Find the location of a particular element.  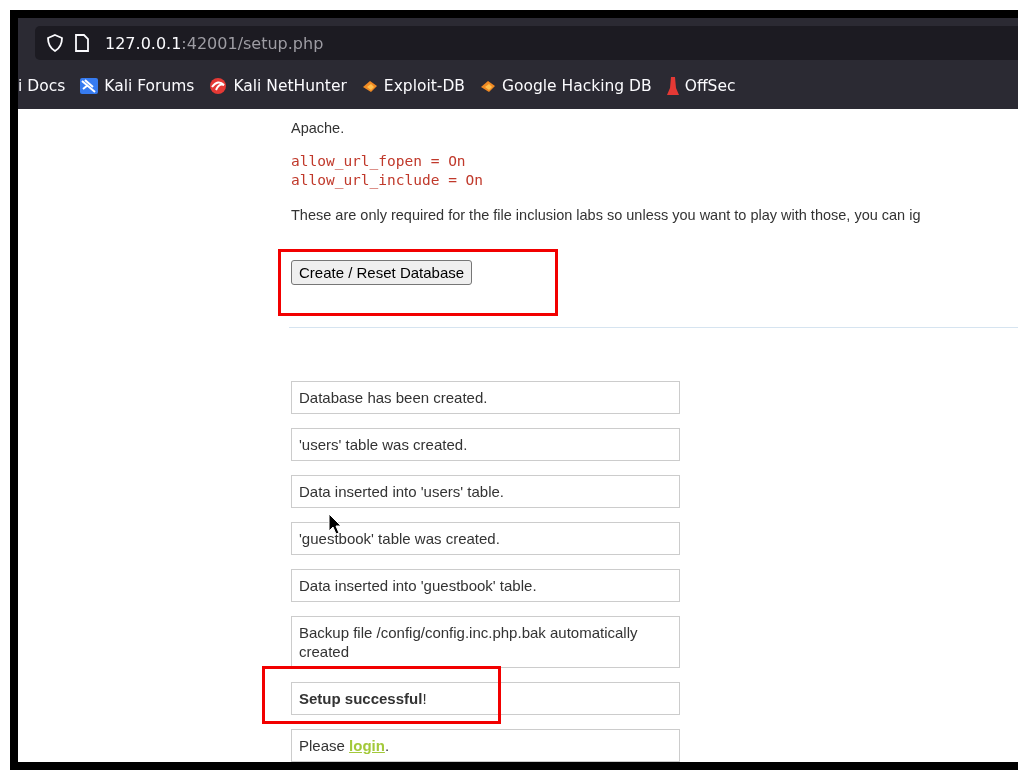

bookmark: OffSec is located at coordinates (700, 86).